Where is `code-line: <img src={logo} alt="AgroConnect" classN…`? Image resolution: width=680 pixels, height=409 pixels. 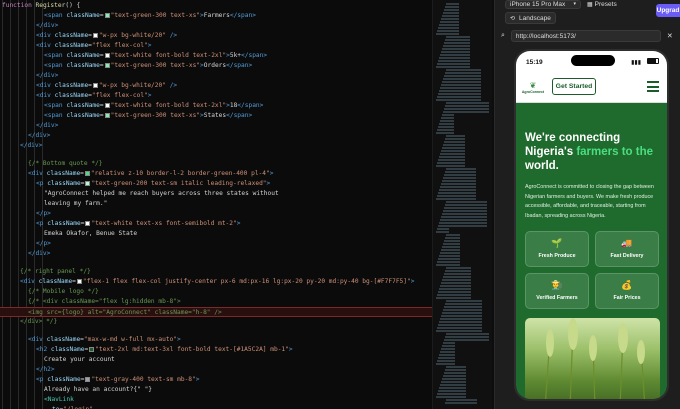
code-line: <img src={logo} alt="AgroConnect" classN… is located at coordinates (216, 312).